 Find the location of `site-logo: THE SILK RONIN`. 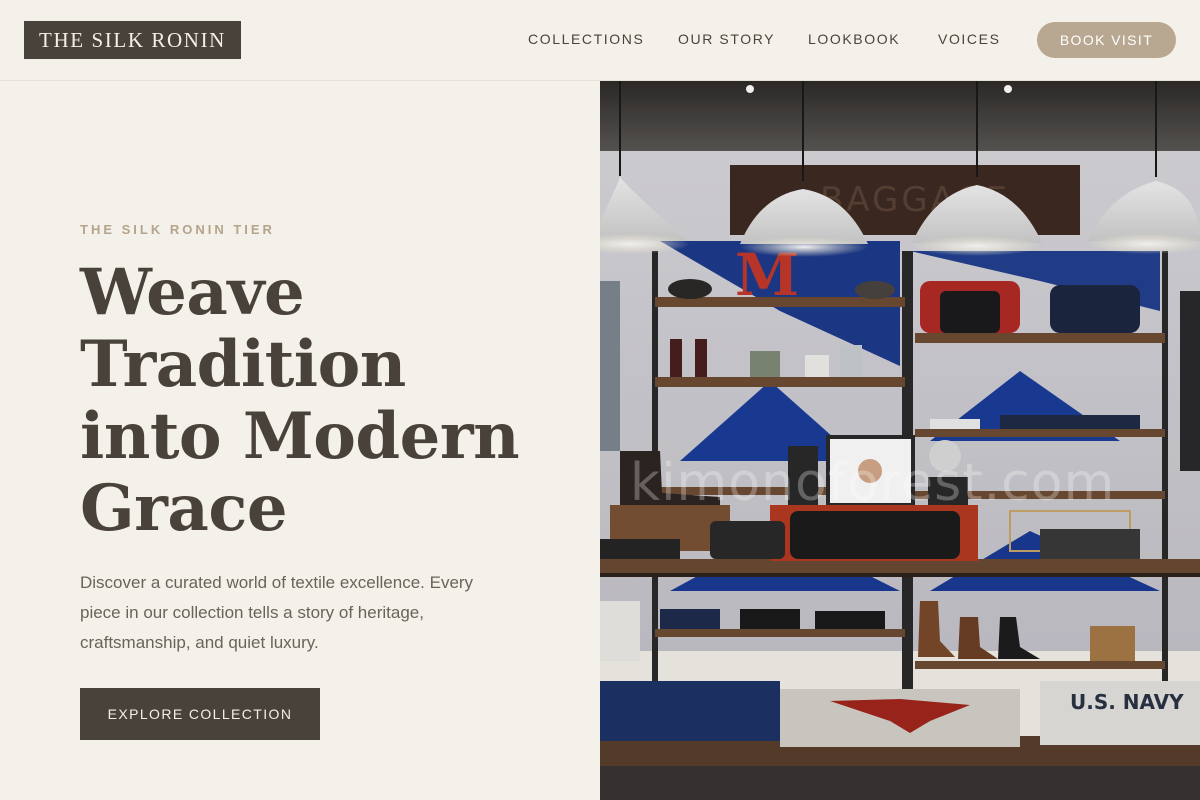

site-logo: THE SILK RONIN is located at coordinates (132, 40).